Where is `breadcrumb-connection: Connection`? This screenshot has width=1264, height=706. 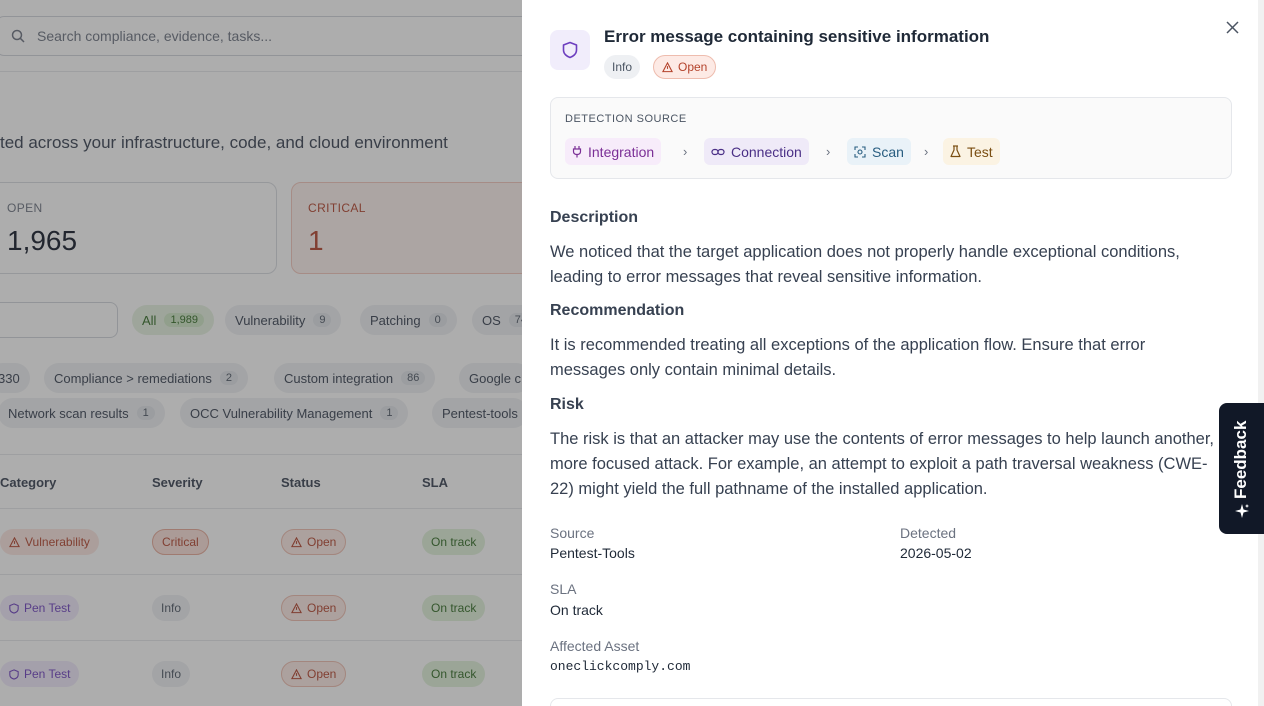 breadcrumb-connection: Connection is located at coordinates (756, 151).